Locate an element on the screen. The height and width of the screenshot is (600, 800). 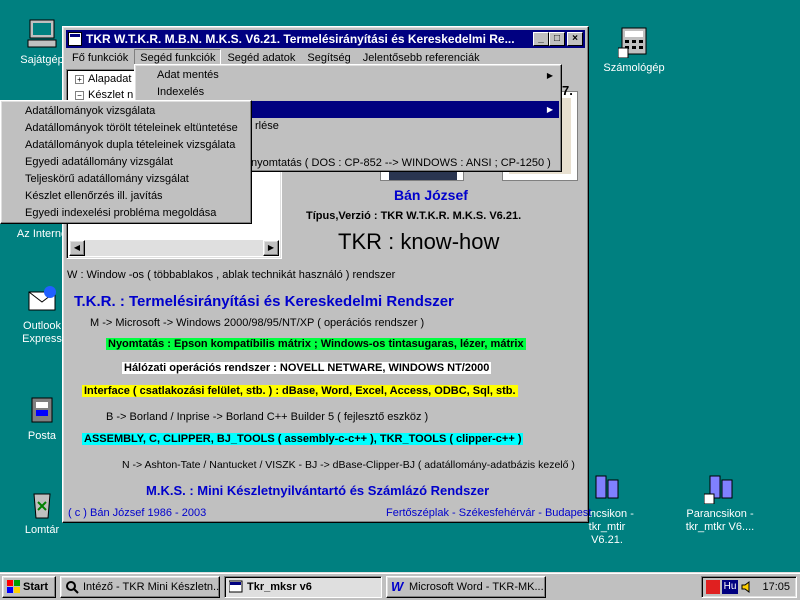
author-name: Bán József is located at coordinates (431, 195).